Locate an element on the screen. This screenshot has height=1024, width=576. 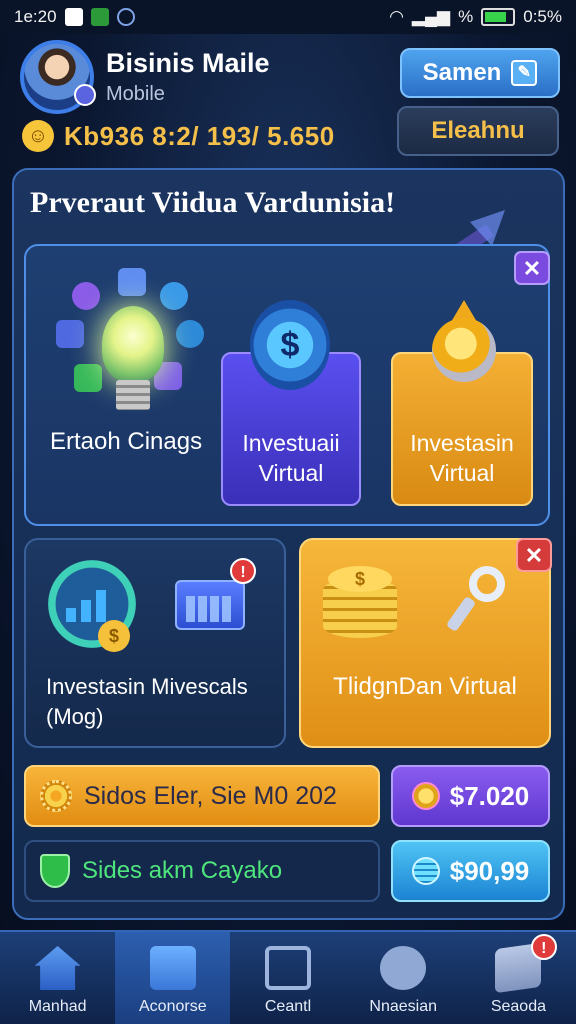
stats-text: Kb936 8:2/ 193/ 5.650 is located at coordinates (199, 135).